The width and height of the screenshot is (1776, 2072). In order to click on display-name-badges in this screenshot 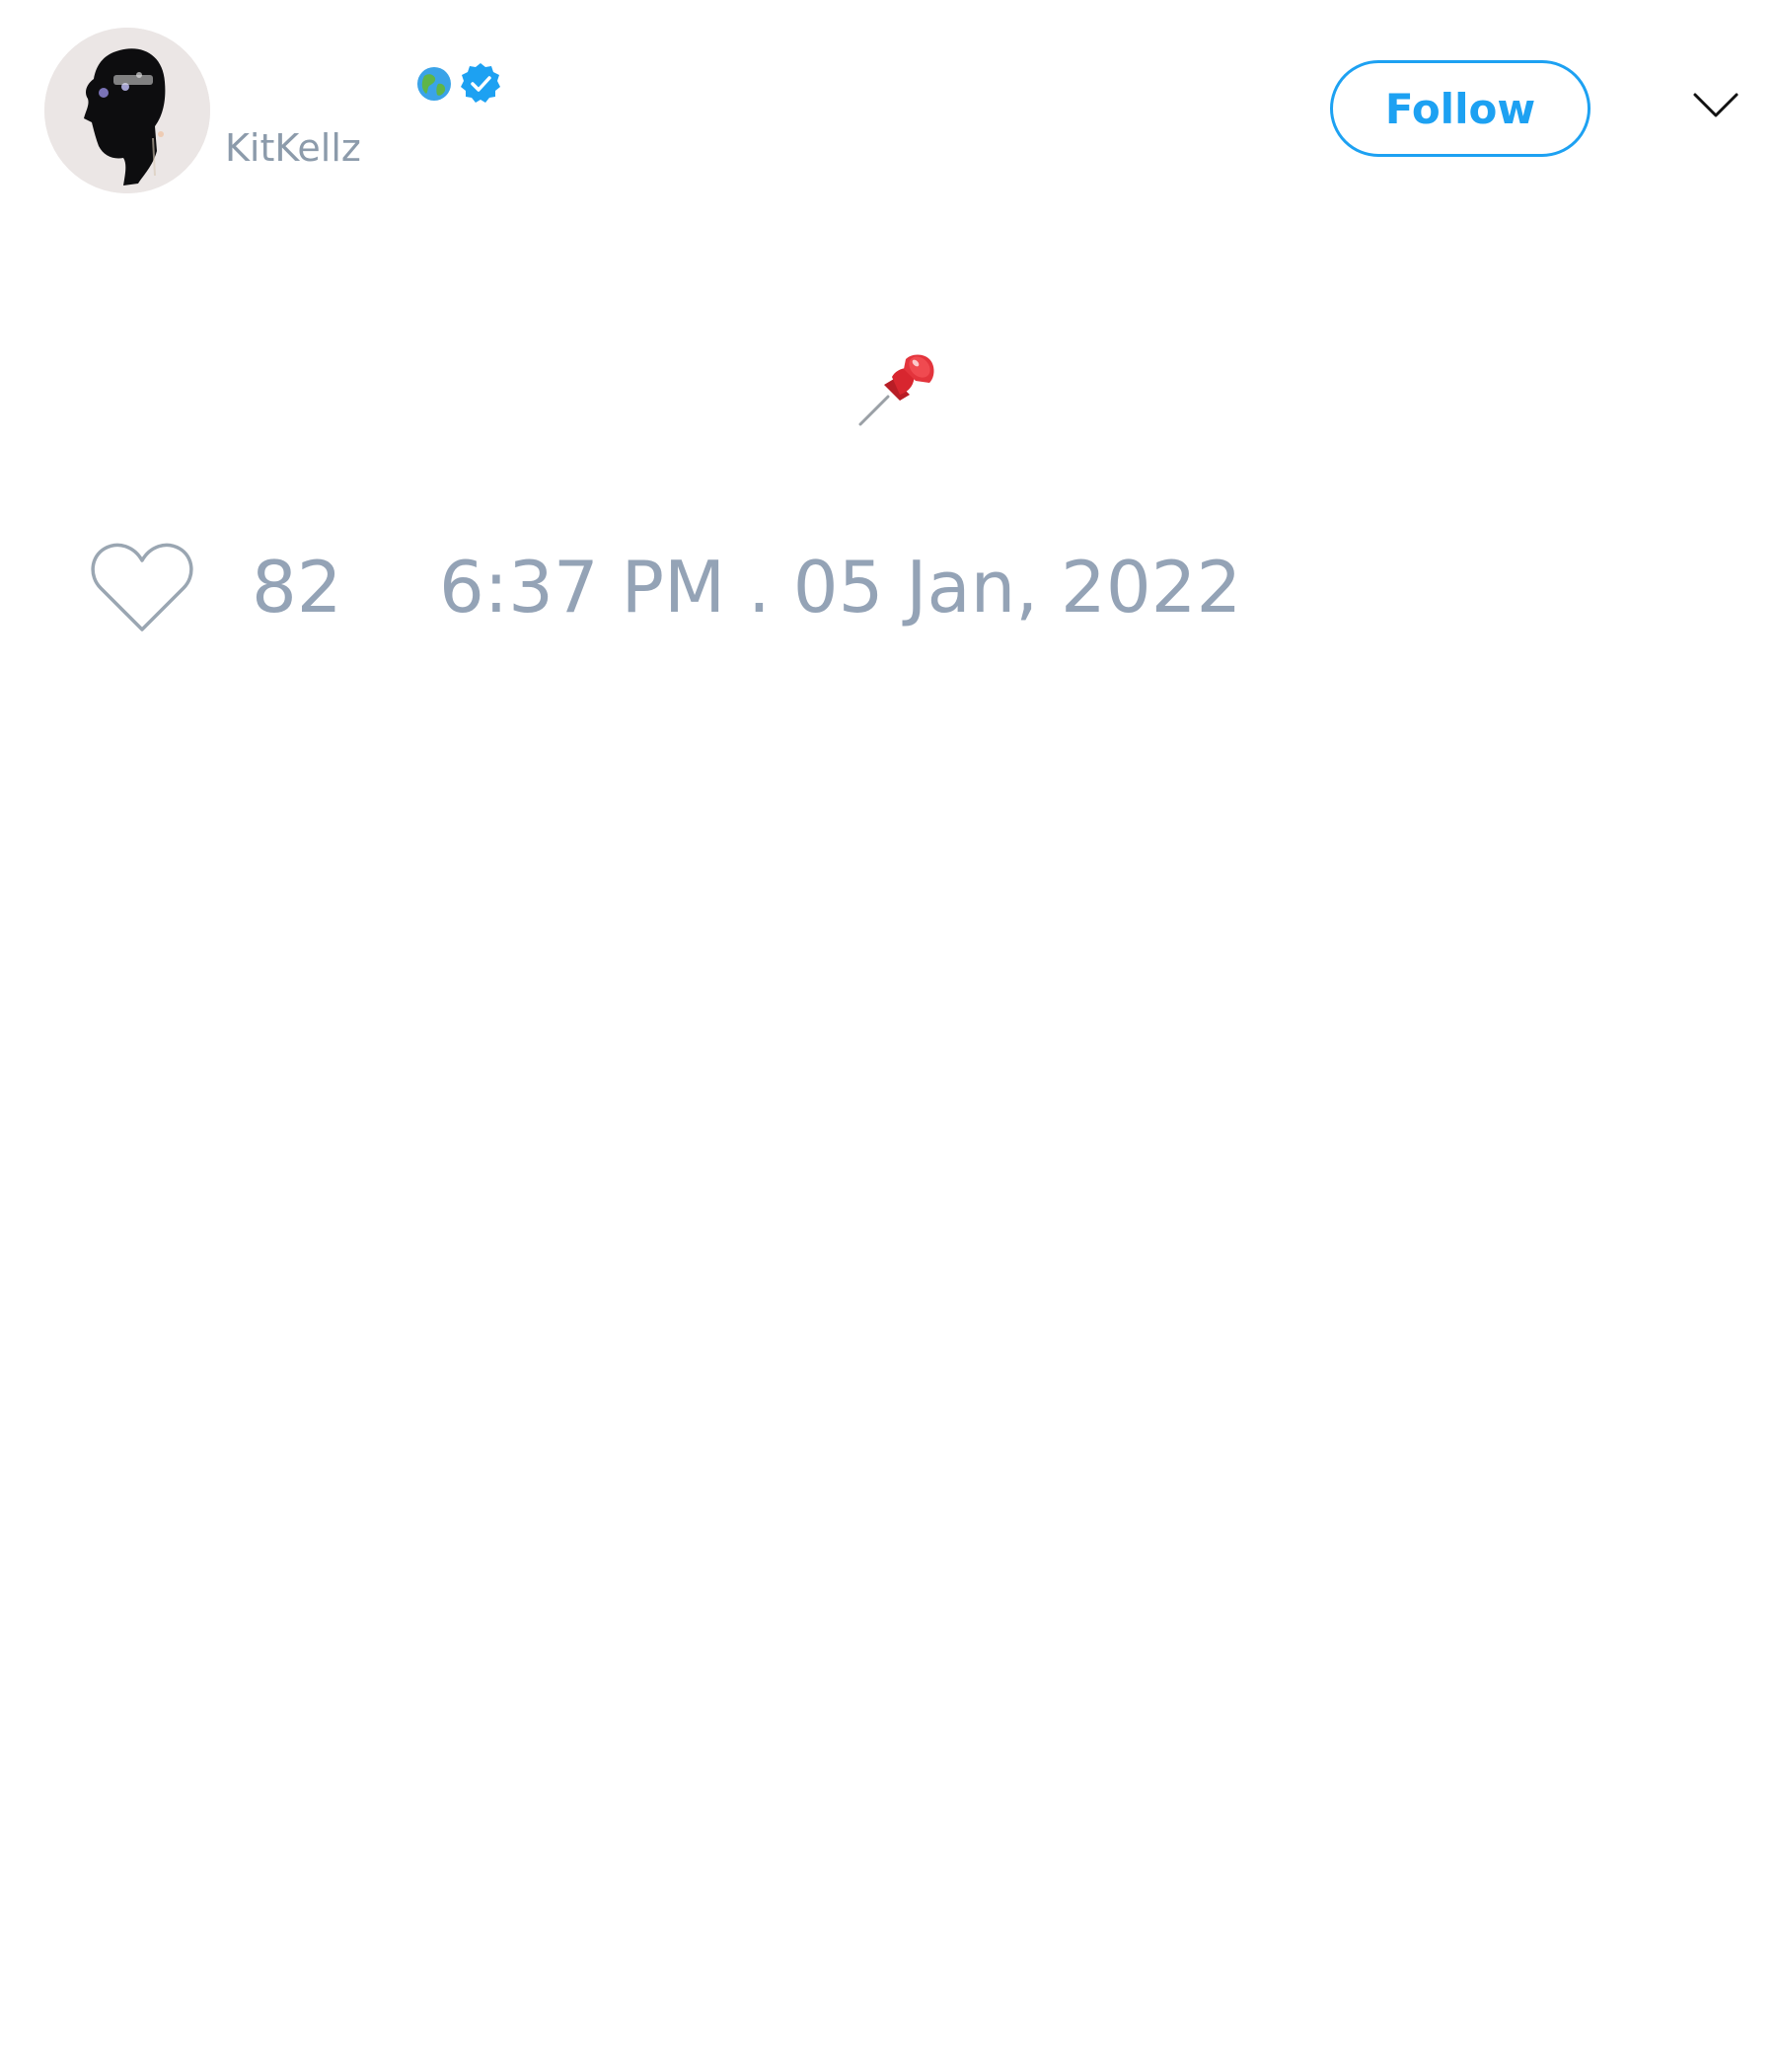, I will do `click(459, 84)`.